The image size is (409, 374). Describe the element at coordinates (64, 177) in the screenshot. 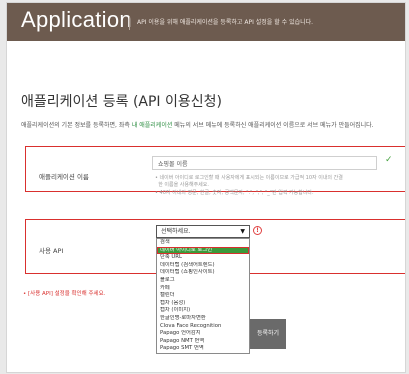

I see `app-name-label: 애플리케이션 이름` at that location.